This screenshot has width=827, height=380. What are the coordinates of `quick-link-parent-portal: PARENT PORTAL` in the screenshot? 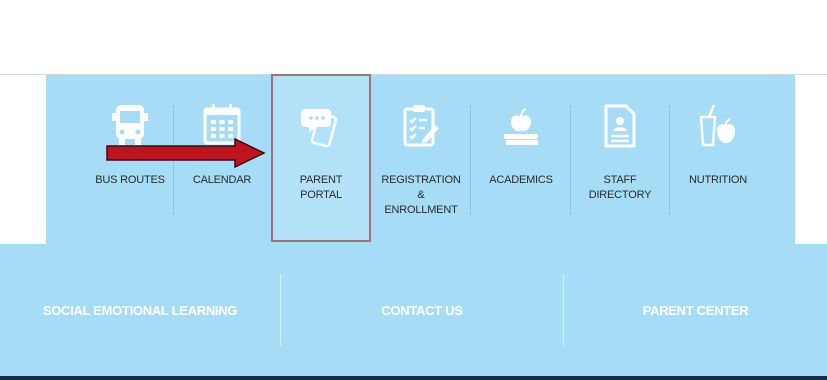 It's located at (321, 160).